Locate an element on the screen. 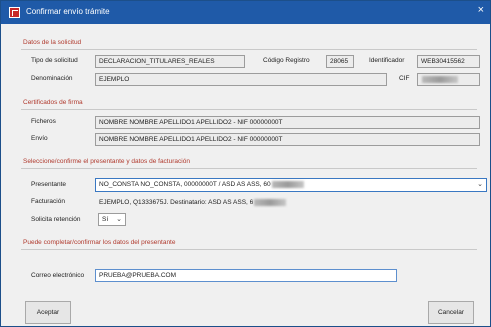 This screenshot has height=327, width=491. codigo-registro-field: 28065 is located at coordinates (340, 61).